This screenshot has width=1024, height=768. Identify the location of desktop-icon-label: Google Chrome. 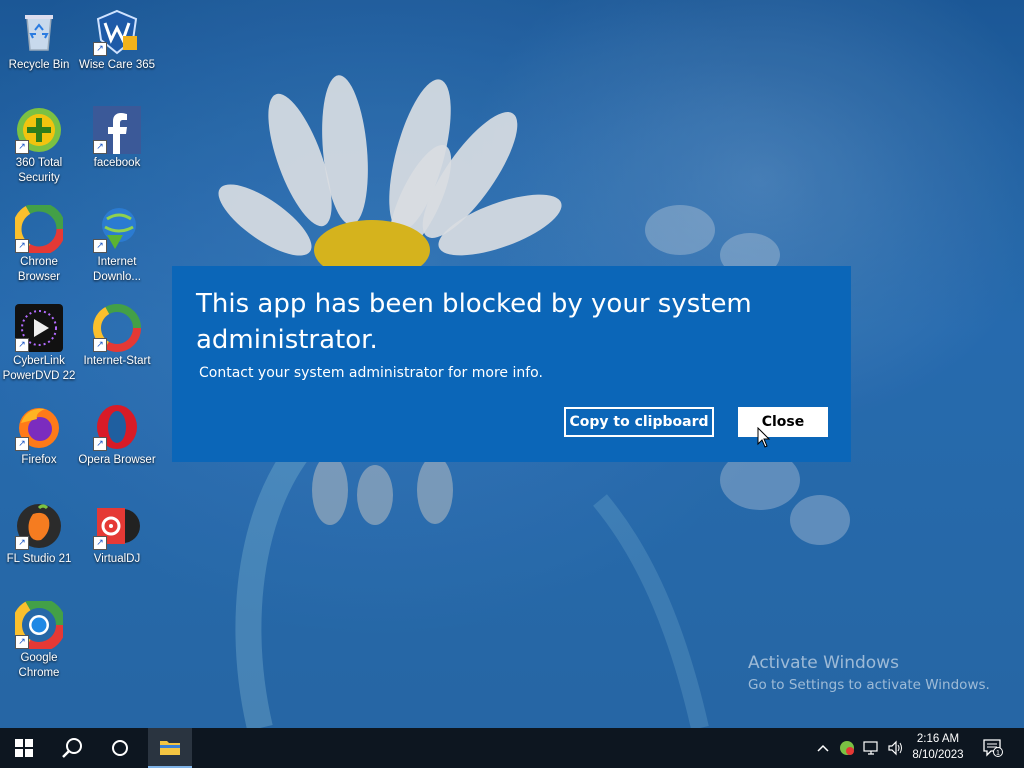
(39, 665).